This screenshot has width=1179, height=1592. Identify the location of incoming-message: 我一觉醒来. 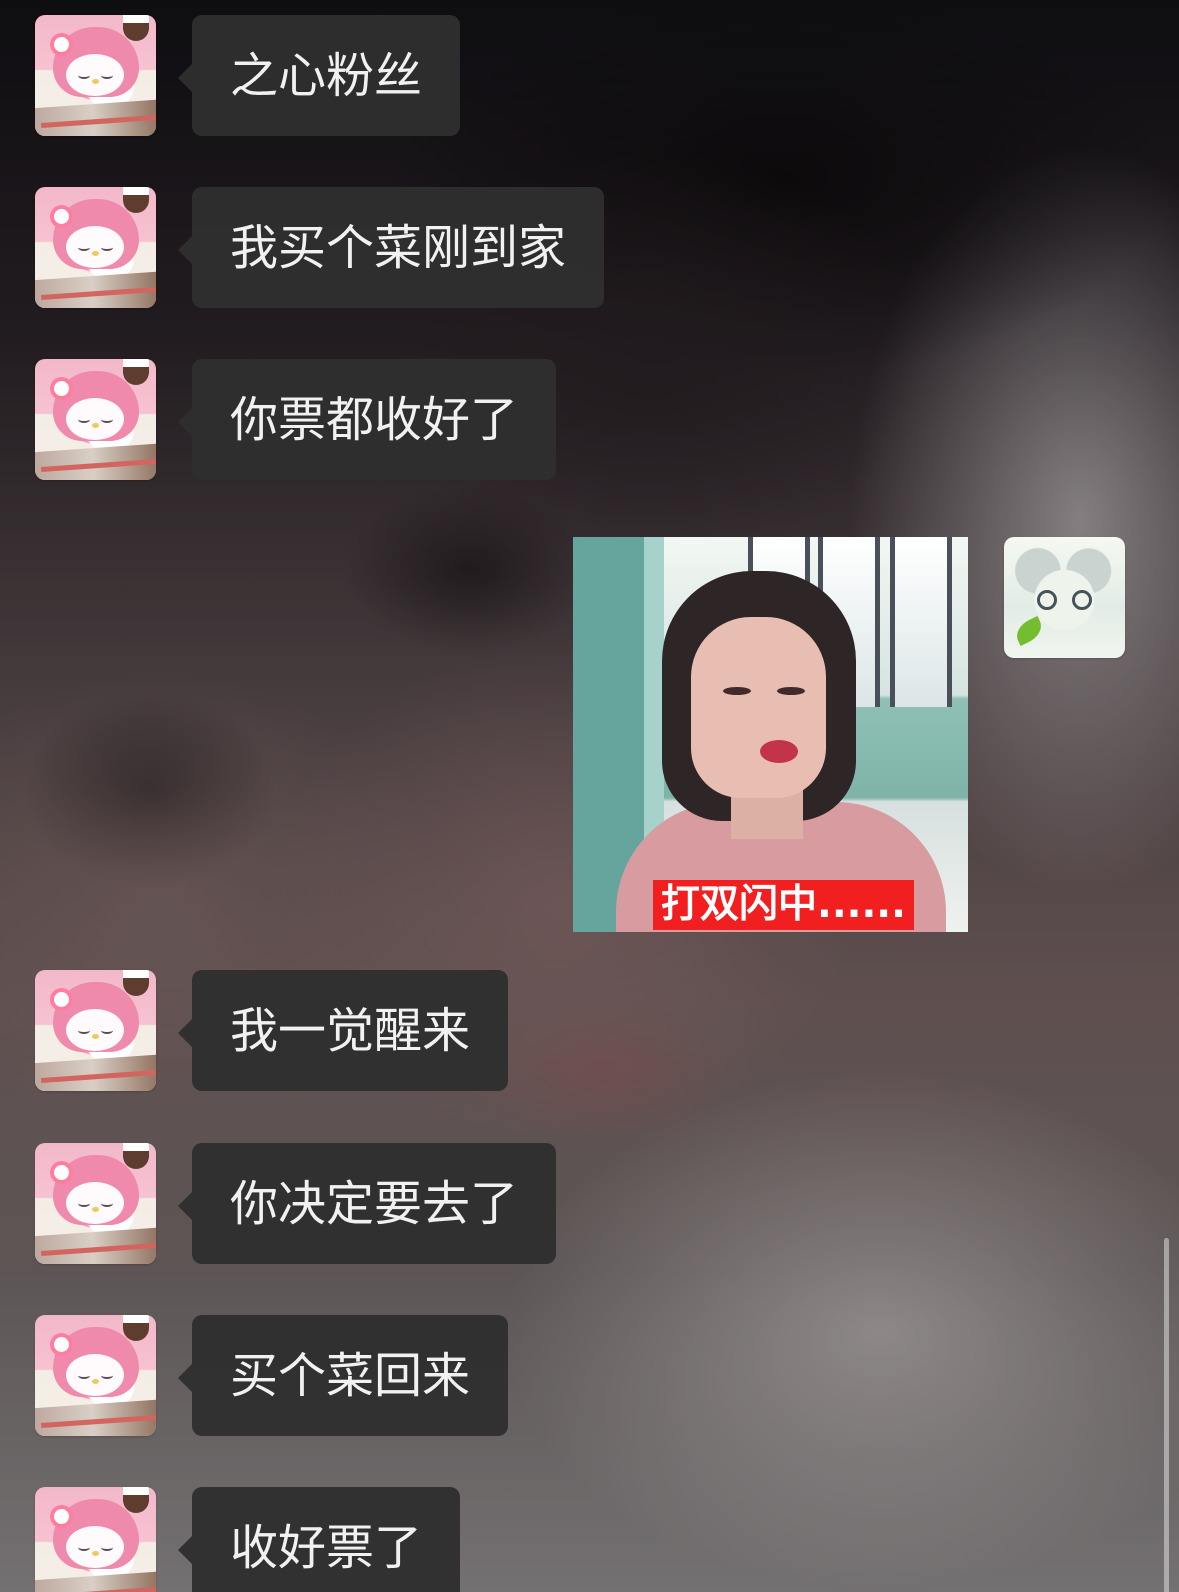
(272, 1030).